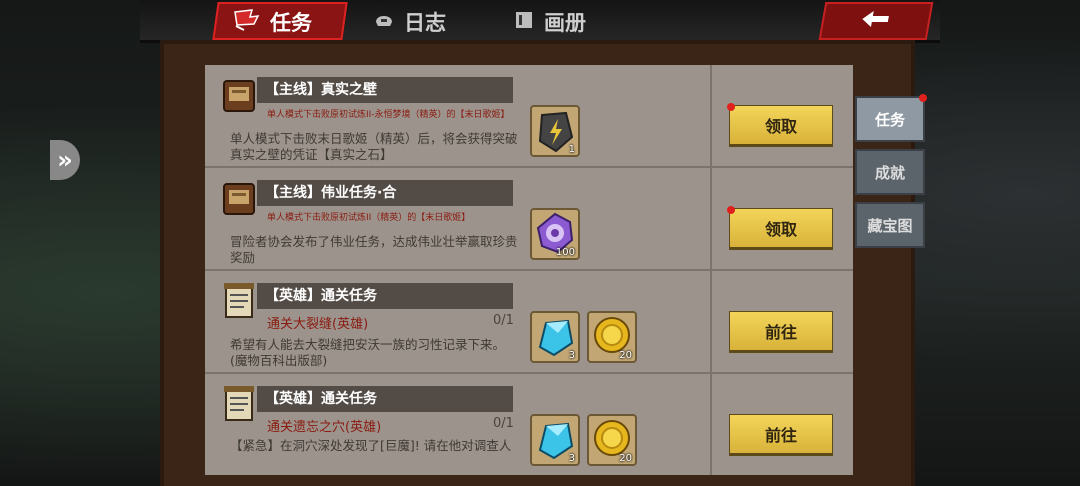 The image size is (1080, 486). I want to click on flag-icon, so click(247, 22).